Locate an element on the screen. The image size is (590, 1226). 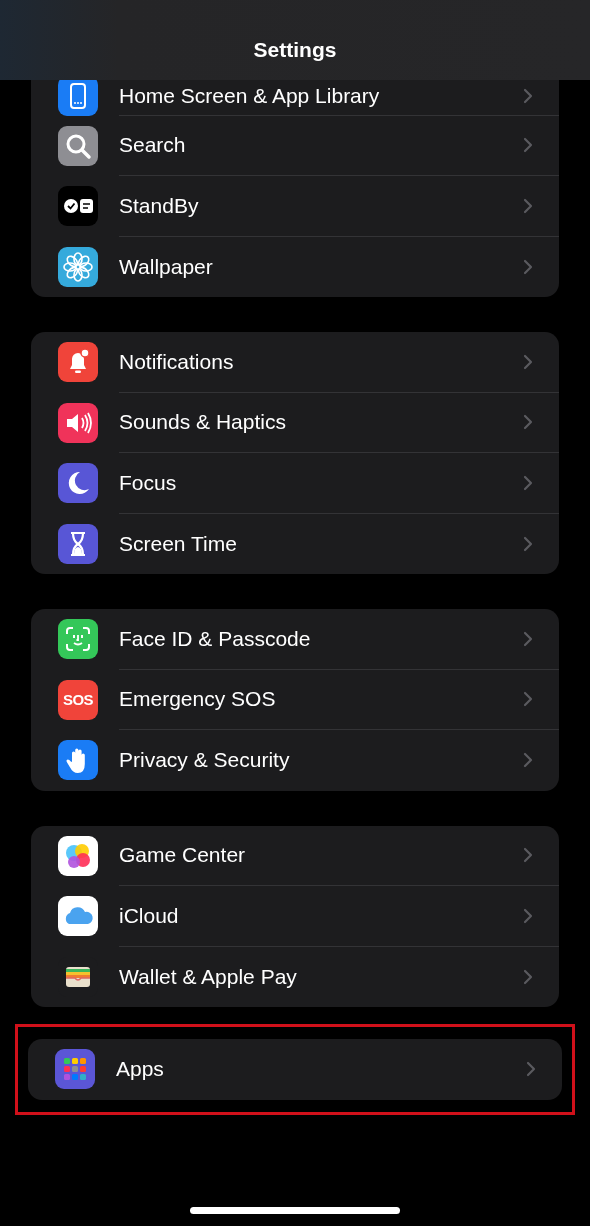
app-grid-icon is located at coordinates (75, 1069).